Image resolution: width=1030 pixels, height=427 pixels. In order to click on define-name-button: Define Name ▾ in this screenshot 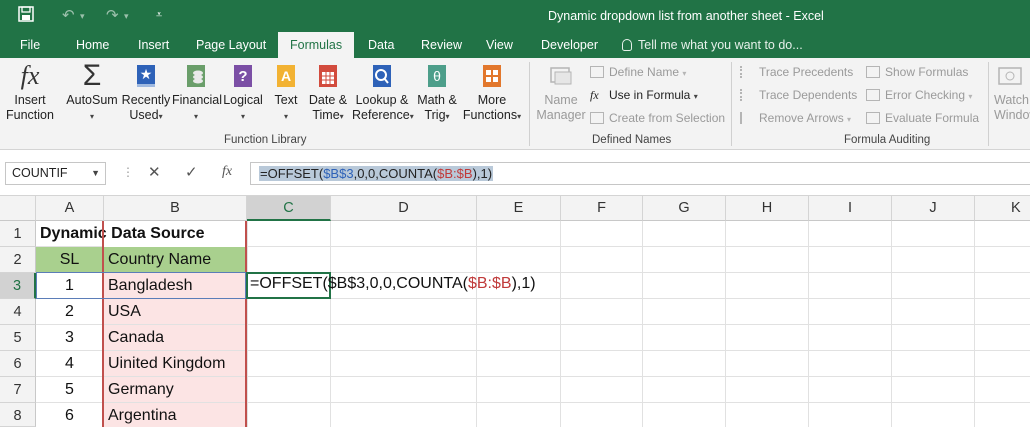, I will do `click(638, 72)`.